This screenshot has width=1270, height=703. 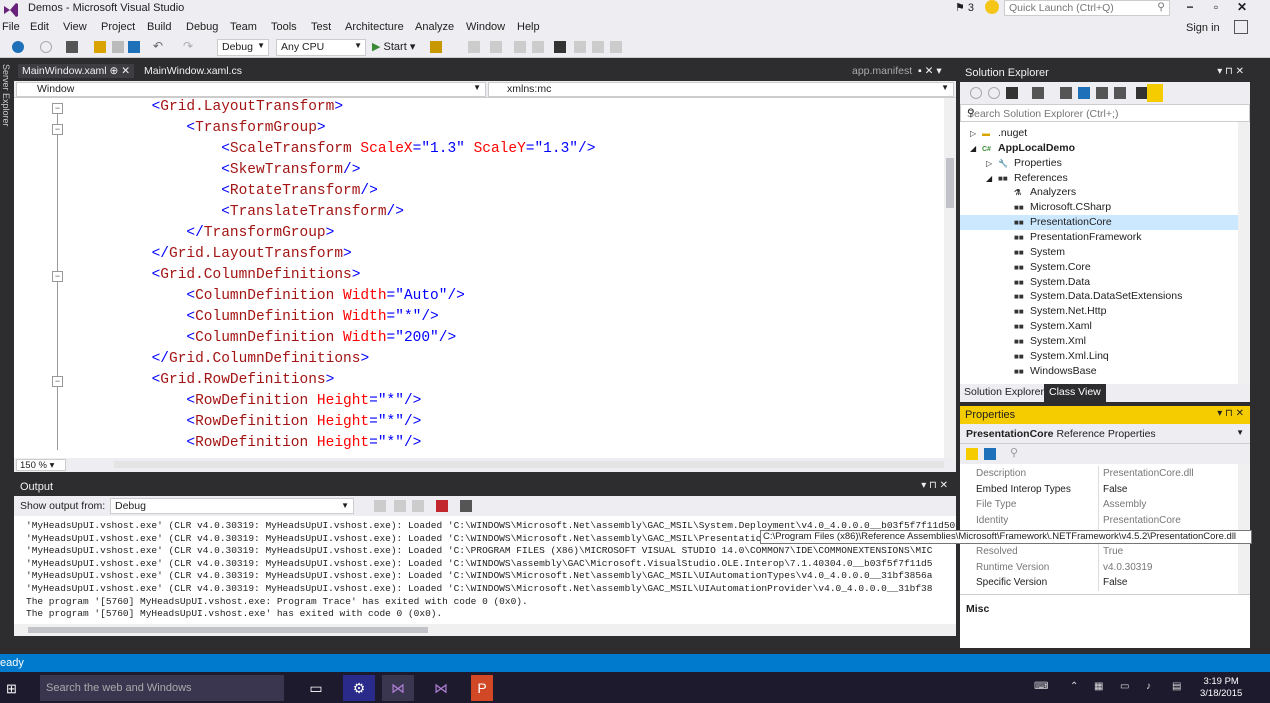 I want to click on back-icon, so click(x=976, y=93).